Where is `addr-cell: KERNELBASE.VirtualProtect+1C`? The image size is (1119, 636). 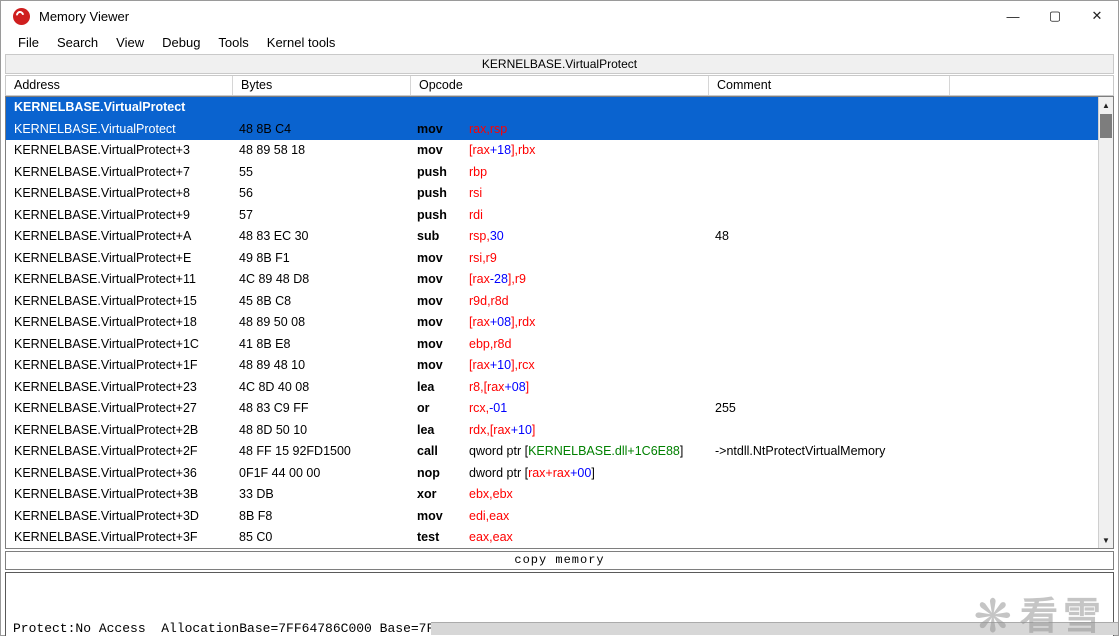 addr-cell: KERNELBASE.VirtualProtect+1C is located at coordinates (106, 343).